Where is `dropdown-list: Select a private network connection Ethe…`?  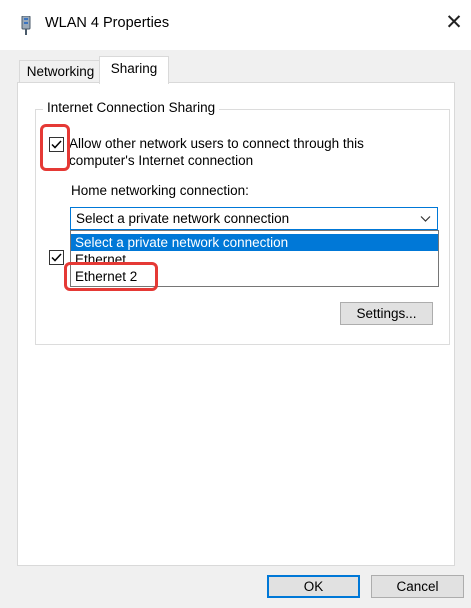 dropdown-list: Select a private network connection Ethe… is located at coordinates (254, 258).